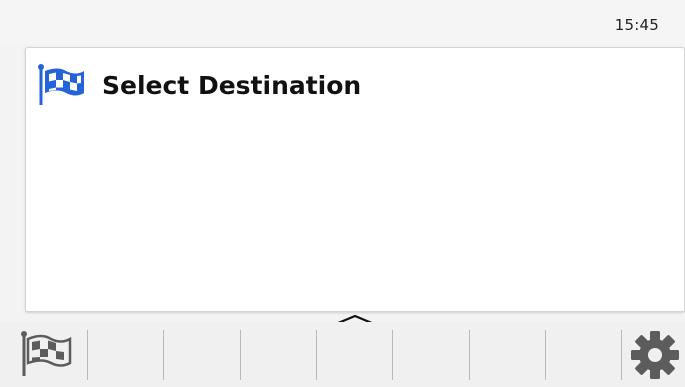  I want to click on destination-flag-button, so click(46, 354).